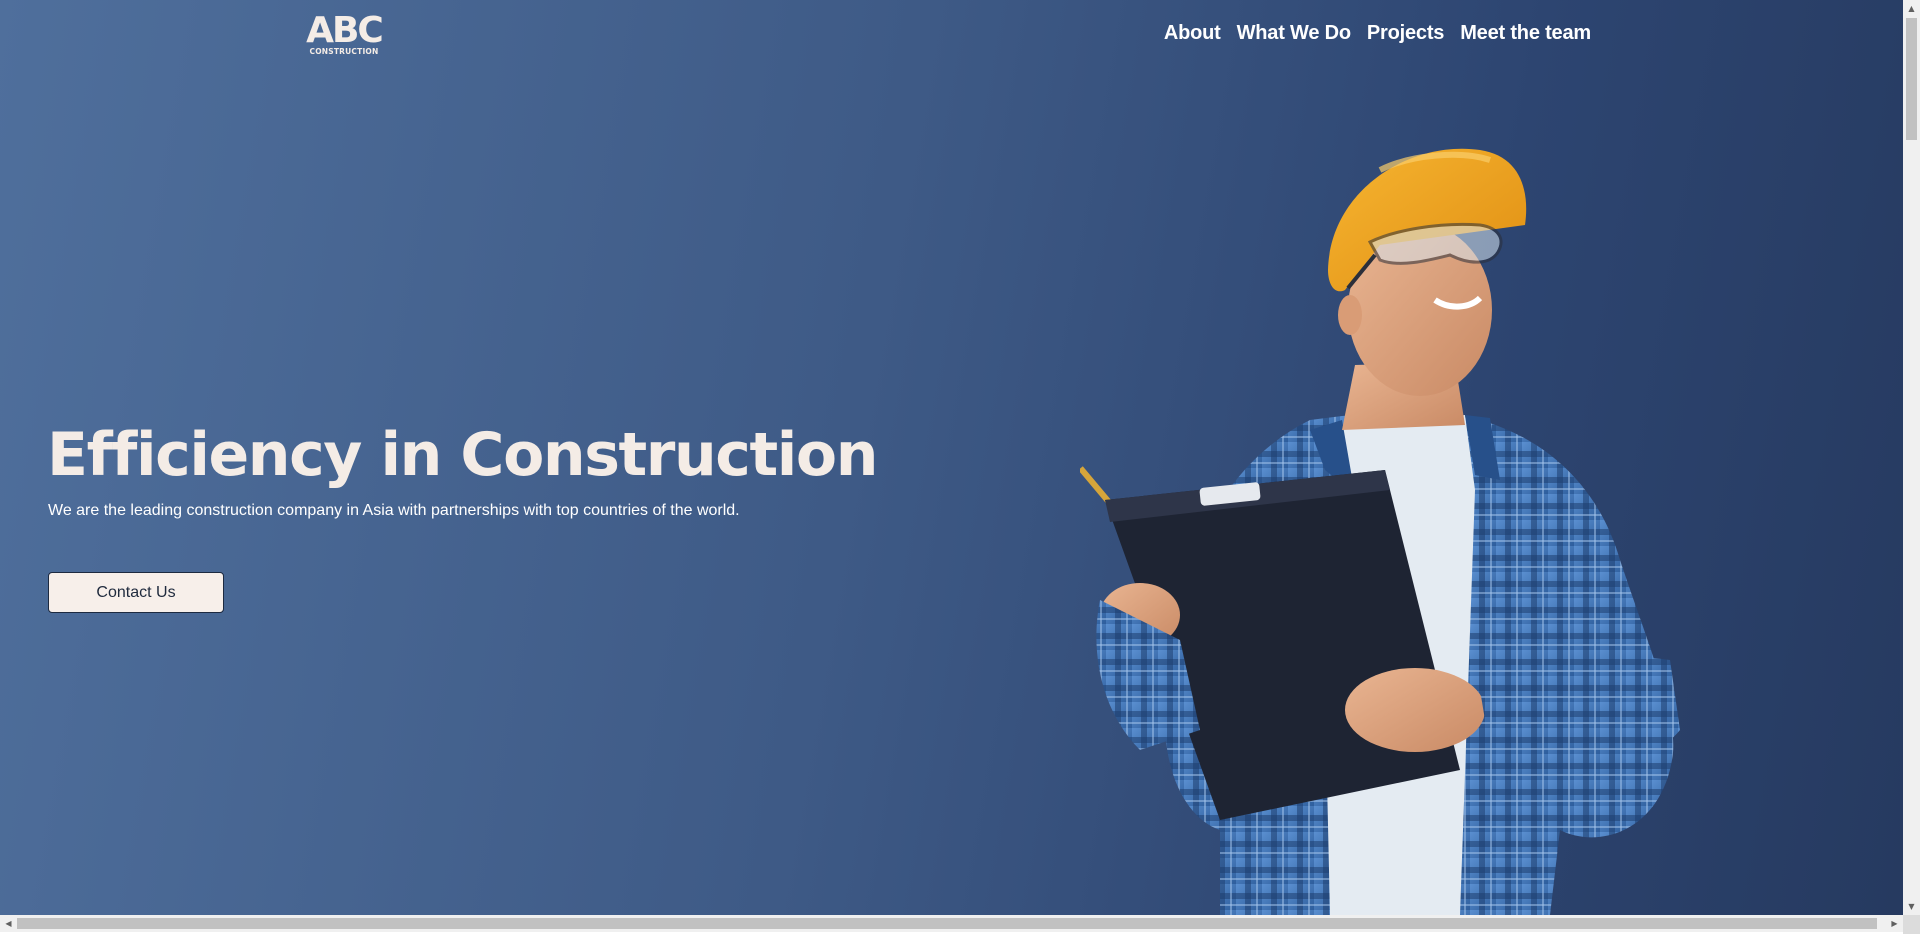 The width and height of the screenshot is (1920, 934). I want to click on logo-tagline: CONSTRUCTION, so click(344, 51).